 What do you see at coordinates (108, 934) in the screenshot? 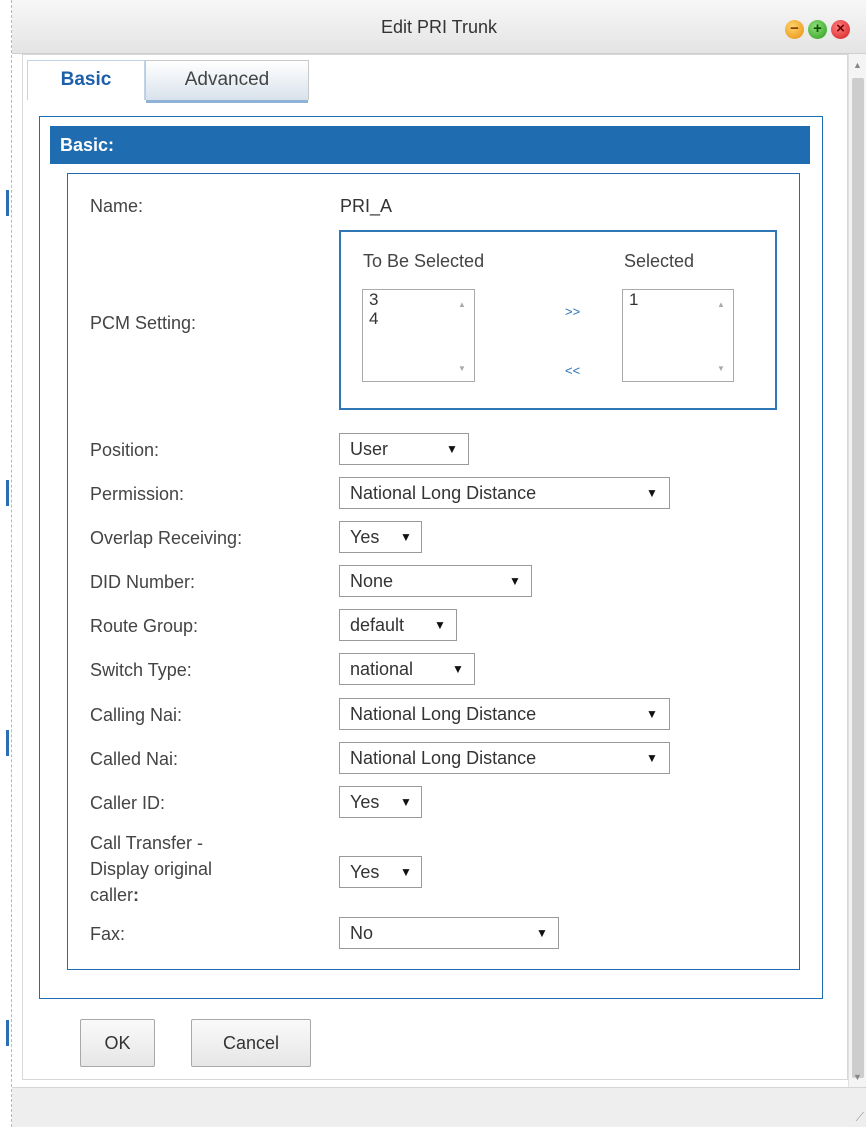
I see `fax-label: Fax:` at bounding box center [108, 934].